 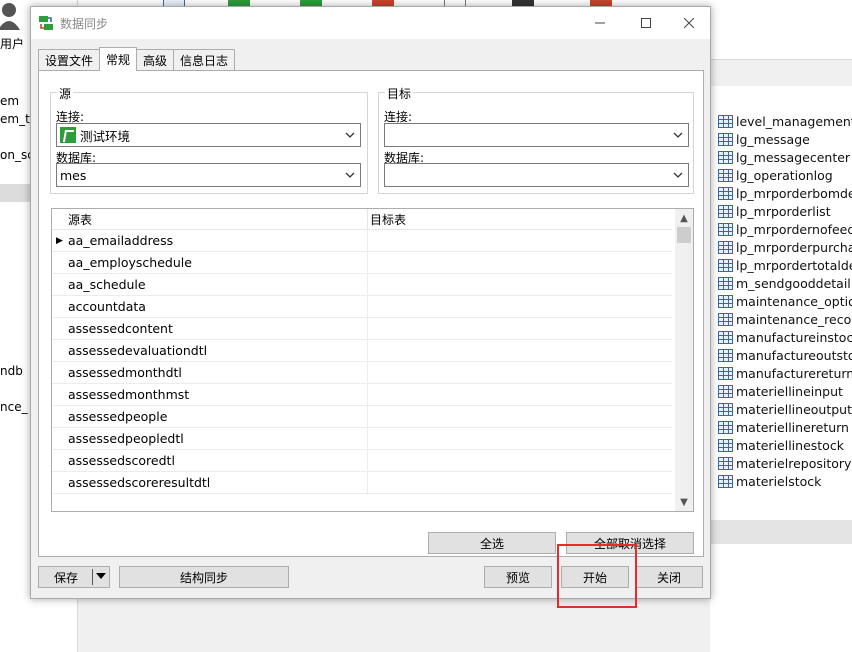 What do you see at coordinates (217, 306) in the screenshot?
I see `source-table-cell: accountdata` at bounding box center [217, 306].